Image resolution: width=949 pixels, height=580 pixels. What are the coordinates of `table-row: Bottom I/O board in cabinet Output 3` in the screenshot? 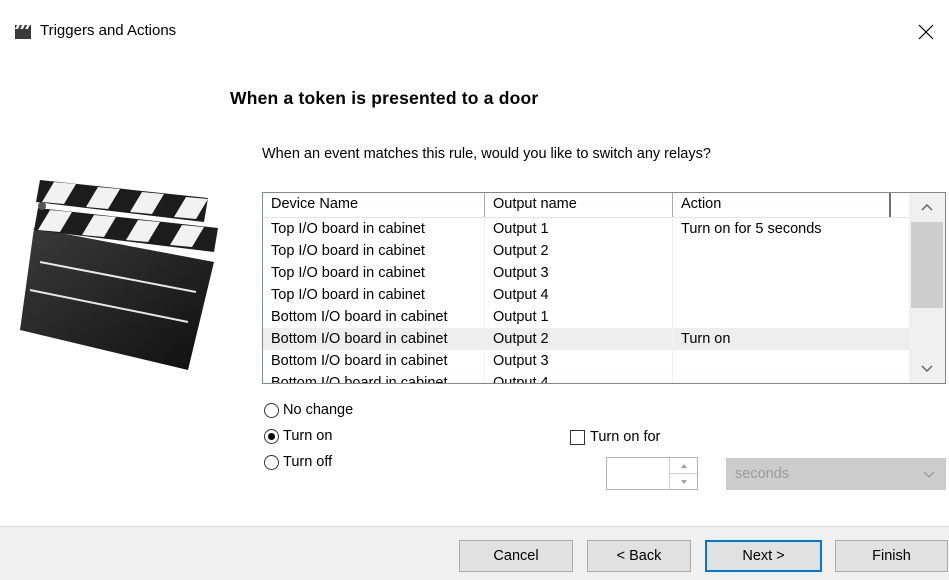 It's located at (586, 361).